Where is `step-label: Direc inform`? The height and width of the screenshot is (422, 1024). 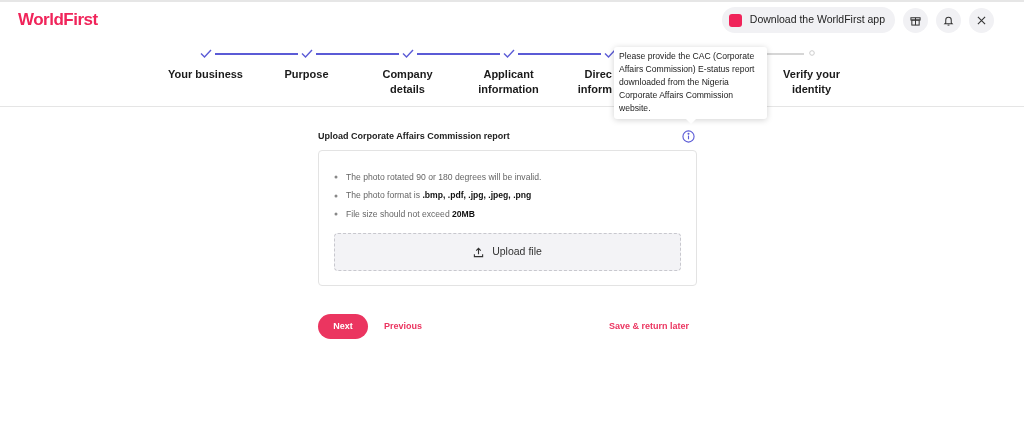 step-label: Direc inform is located at coordinates (594, 82).